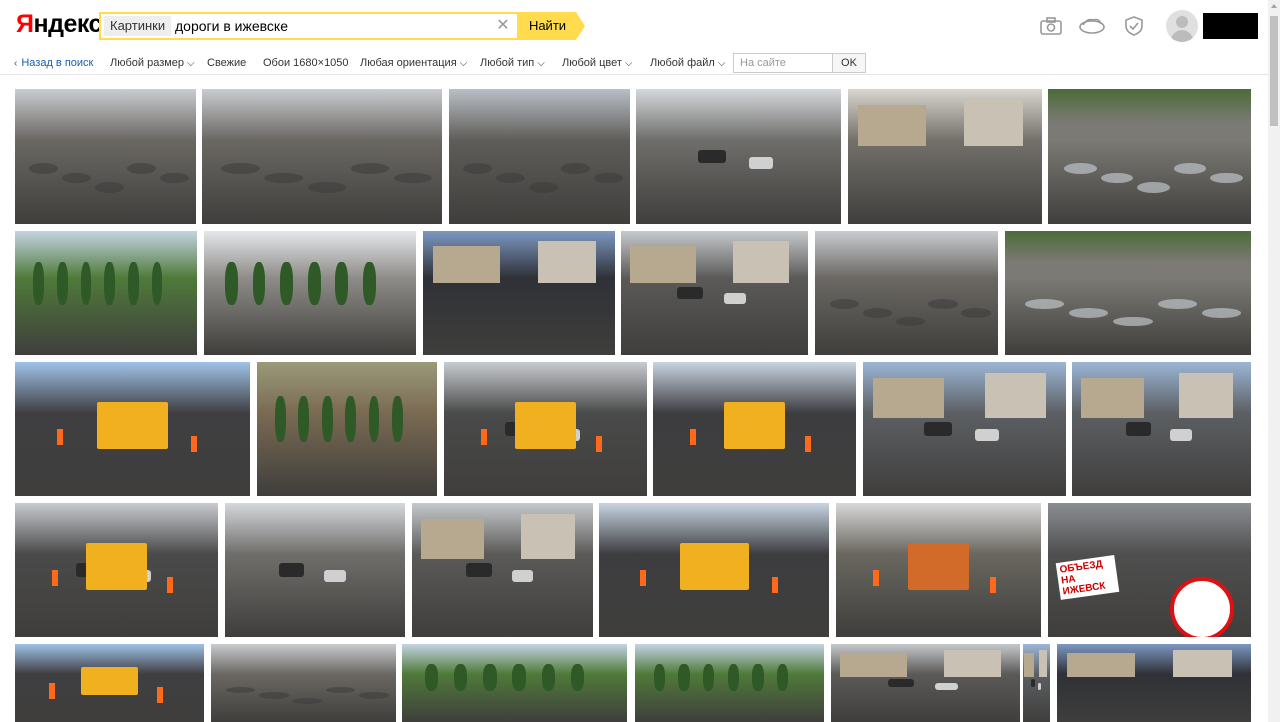  I want to click on logo-first-letter: Я, so click(25, 24).